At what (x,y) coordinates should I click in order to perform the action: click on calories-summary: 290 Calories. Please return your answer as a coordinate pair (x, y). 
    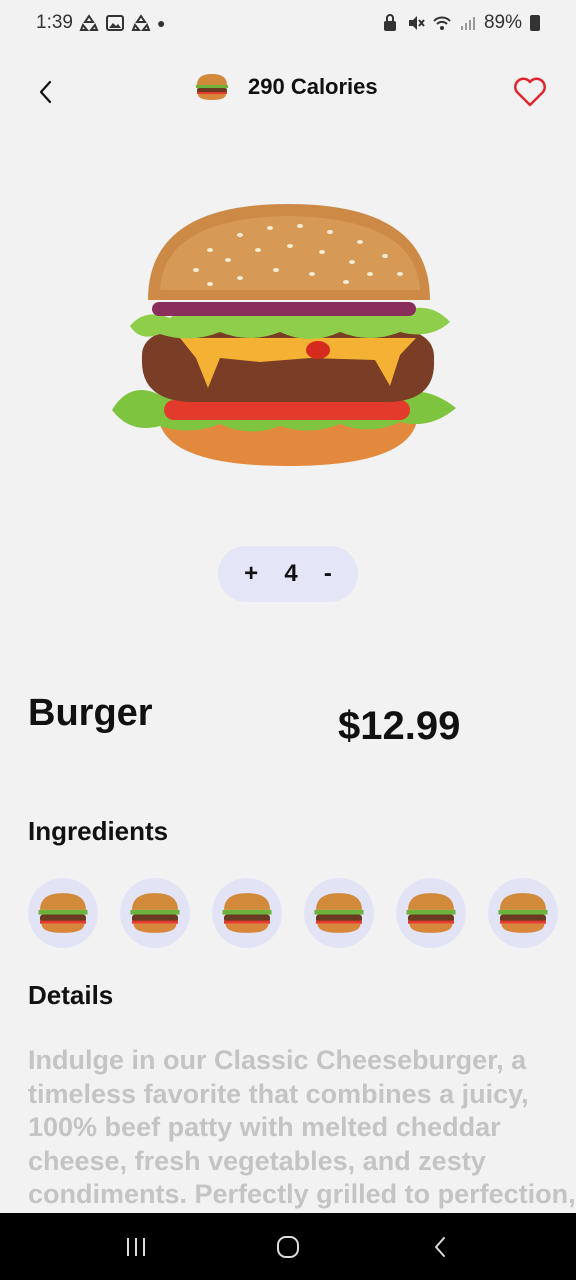
    Looking at the image, I should click on (286, 87).